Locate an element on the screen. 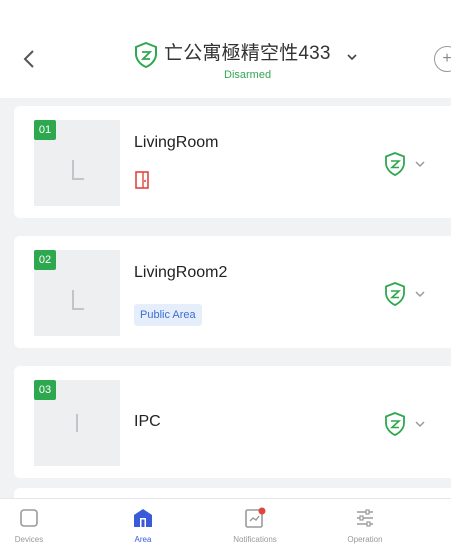  tab-label: Notifications is located at coordinates (255, 539).